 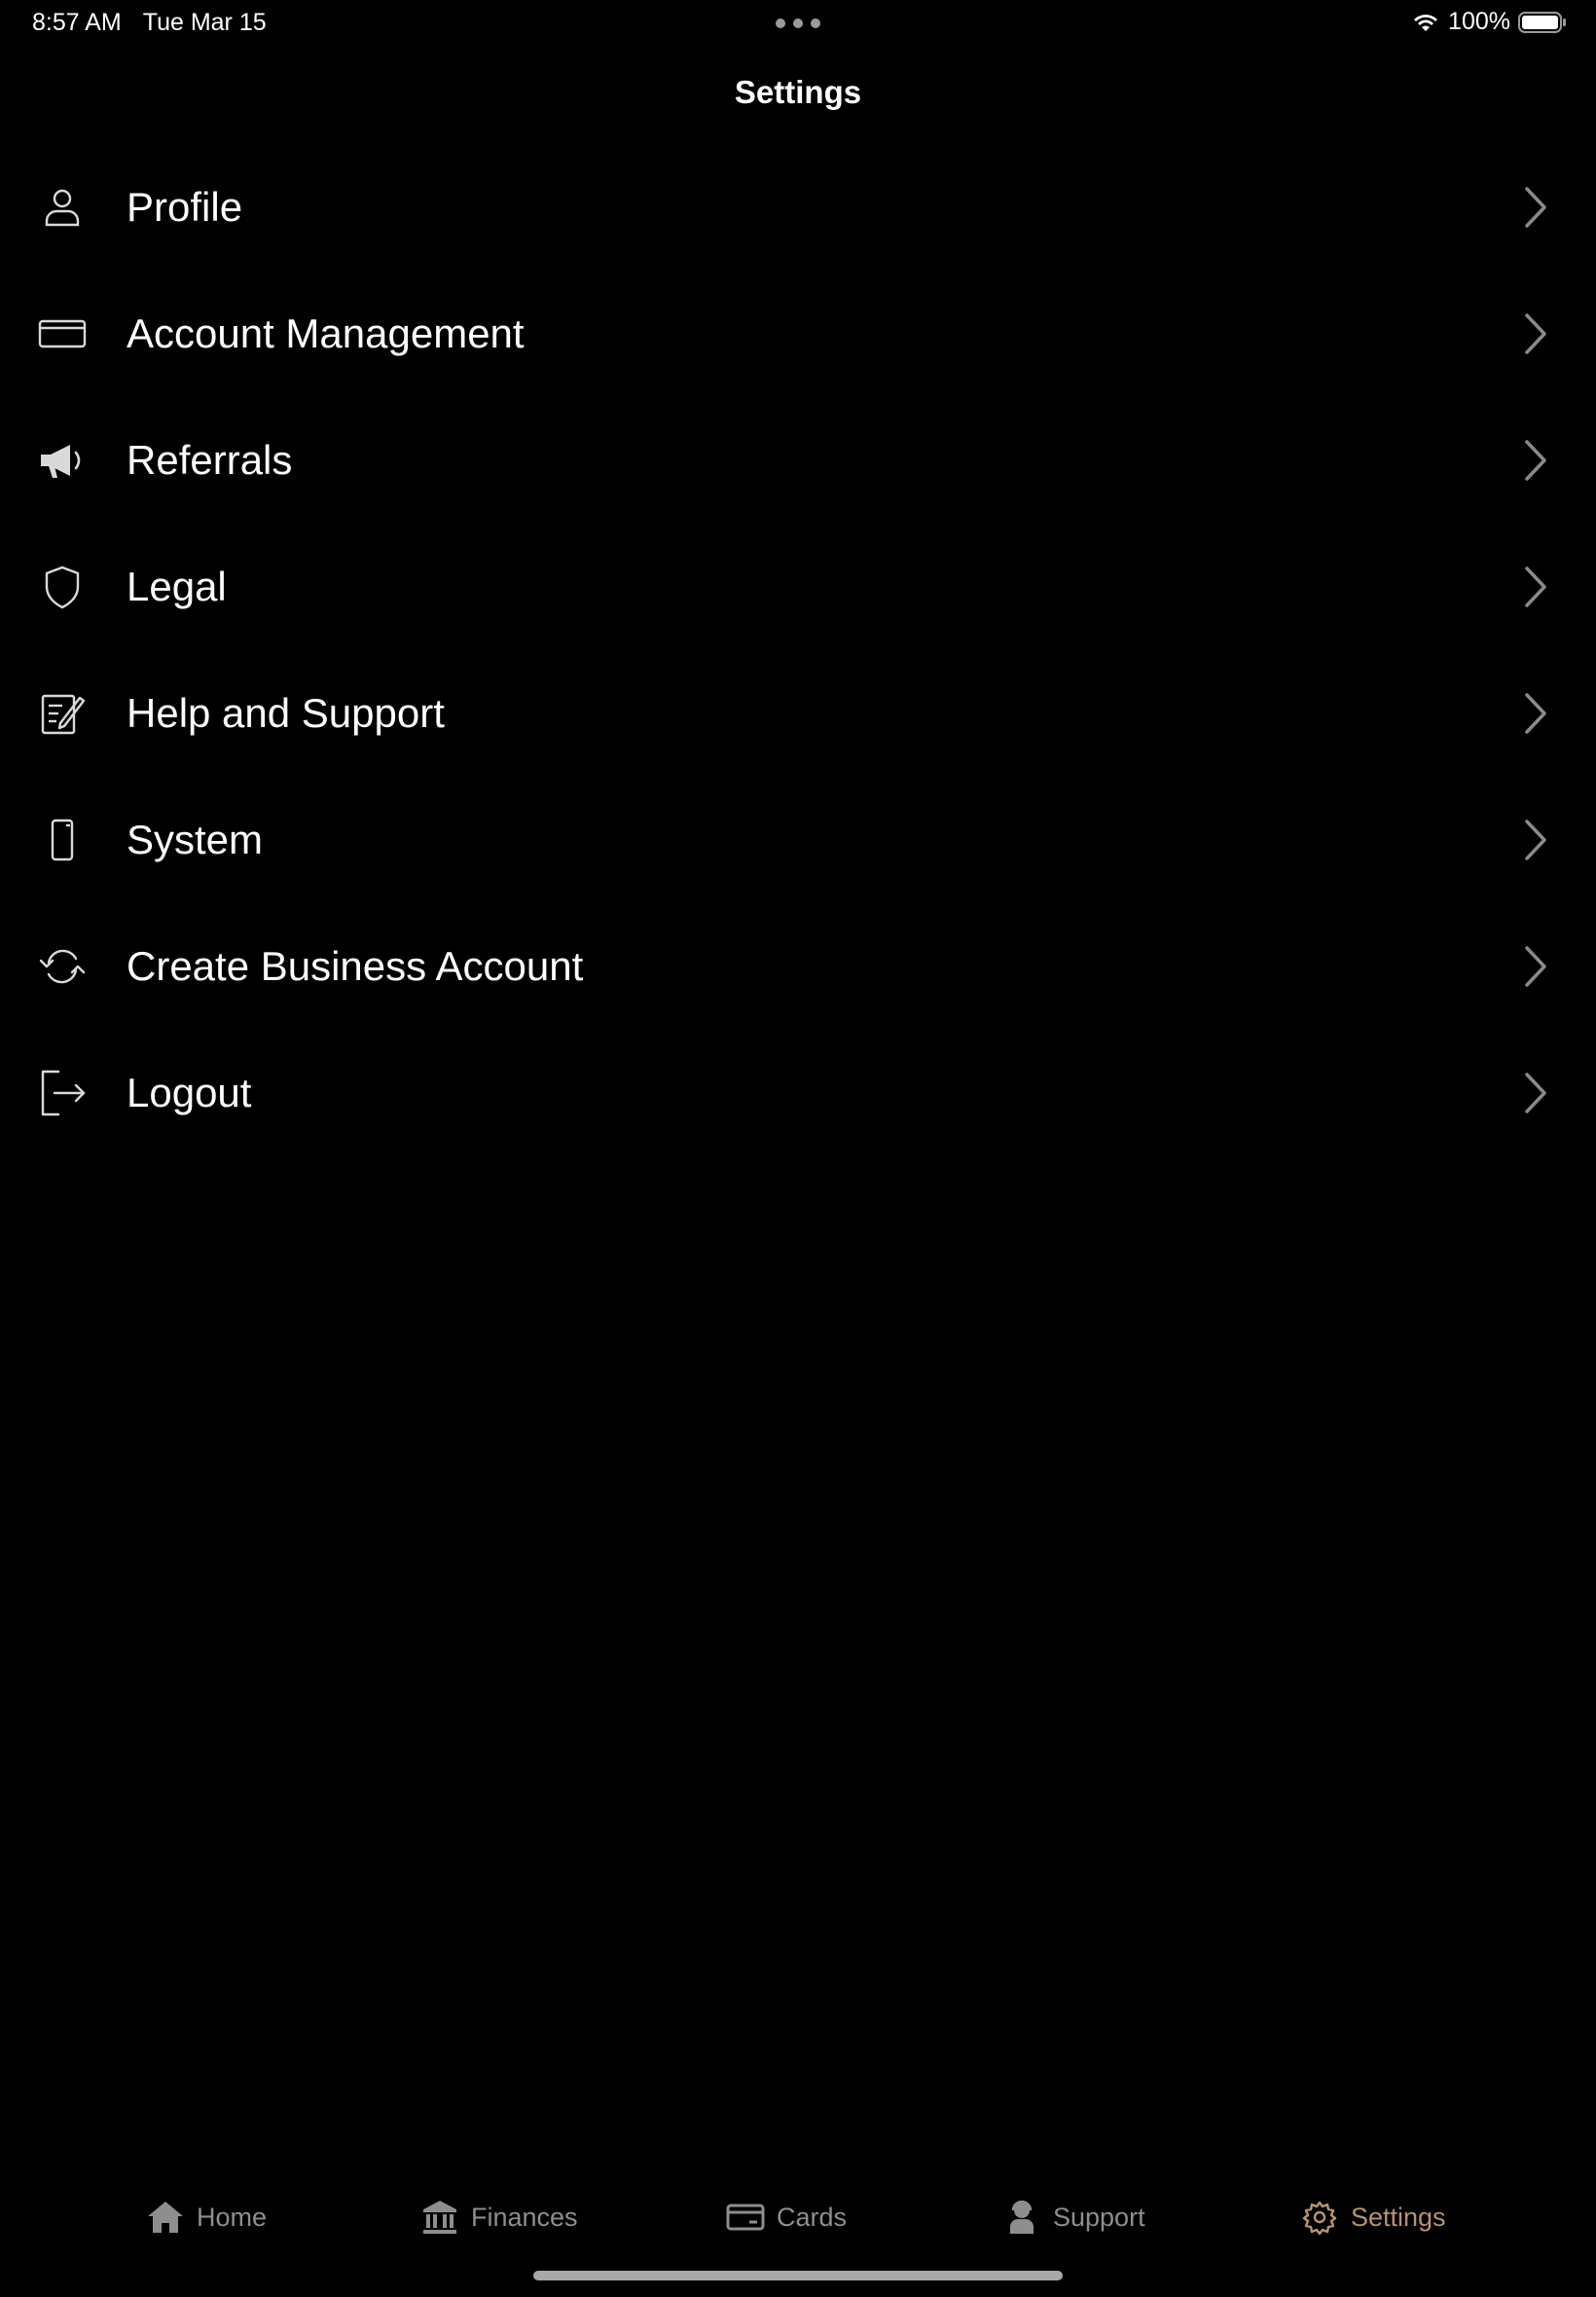 What do you see at coordinates (77, 22) in the screenshot?
I see `status-time: 8:57 AM` at bounding box center [77, 22].